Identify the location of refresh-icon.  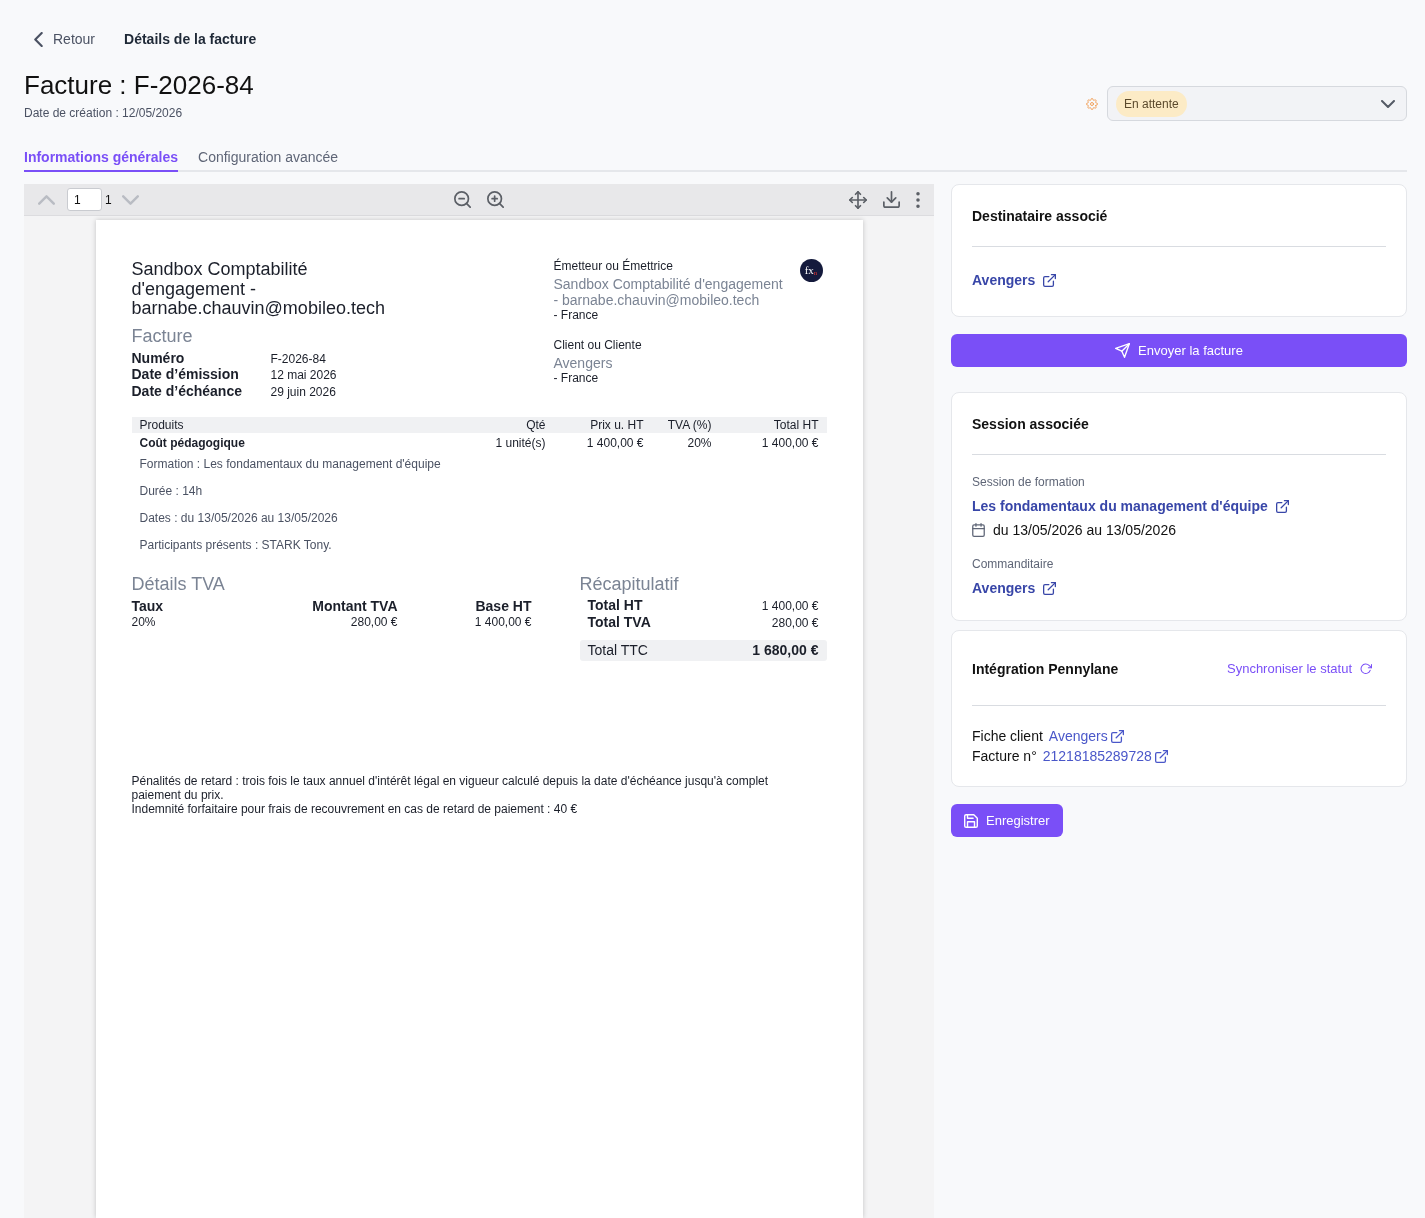
(1366, 669).